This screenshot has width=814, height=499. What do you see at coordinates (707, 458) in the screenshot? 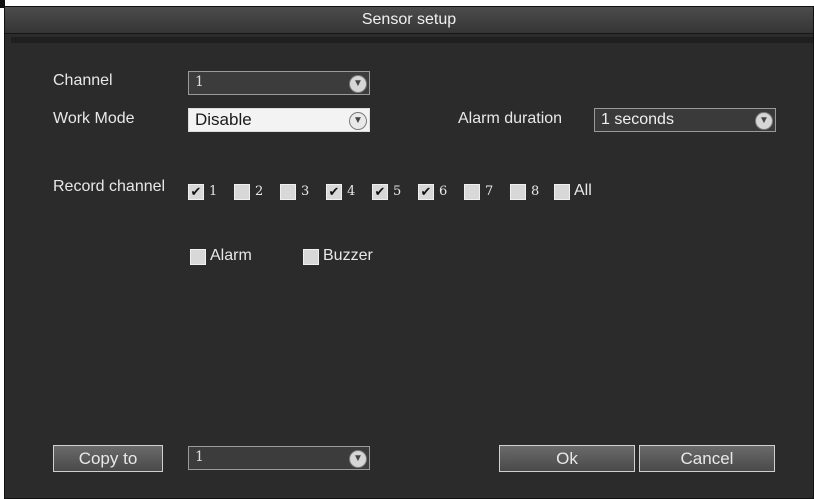
I see `cancel-button: Cancel` at bounding box center [707, 458].